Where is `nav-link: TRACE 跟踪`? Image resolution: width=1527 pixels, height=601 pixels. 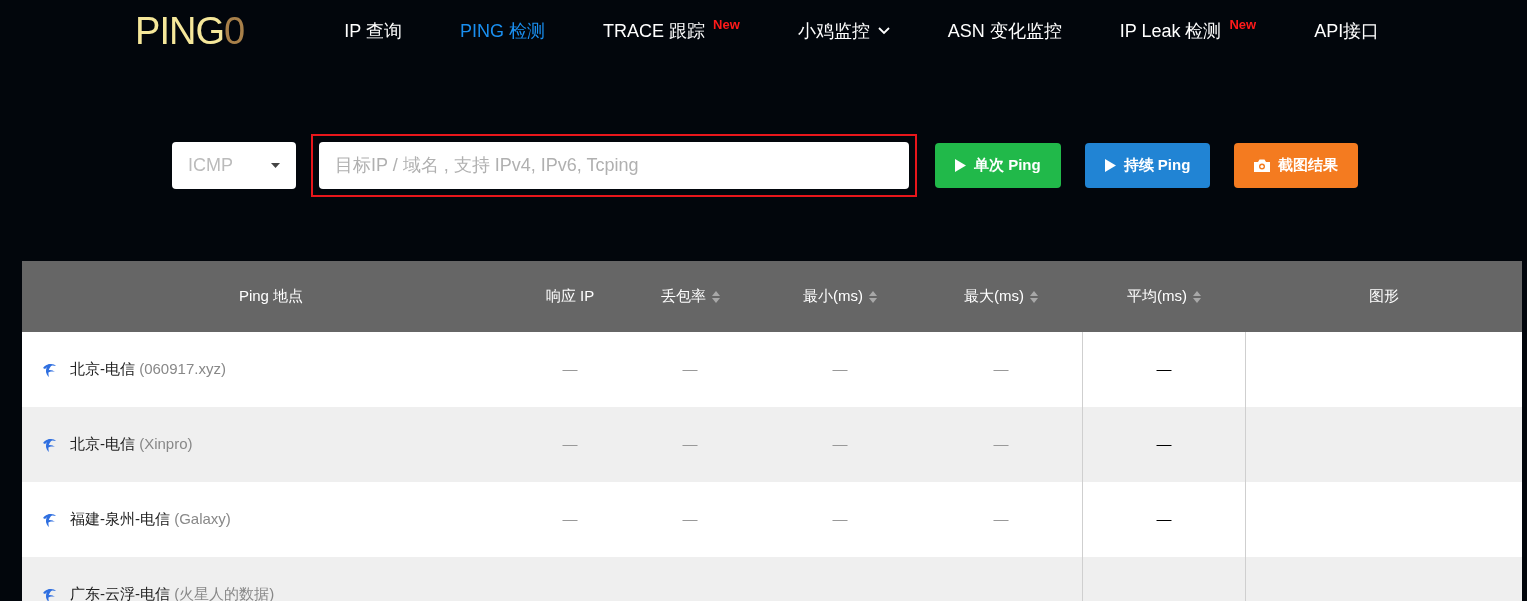 nav-link: TRACE 跟踪 is located at coordinates (654, 31).